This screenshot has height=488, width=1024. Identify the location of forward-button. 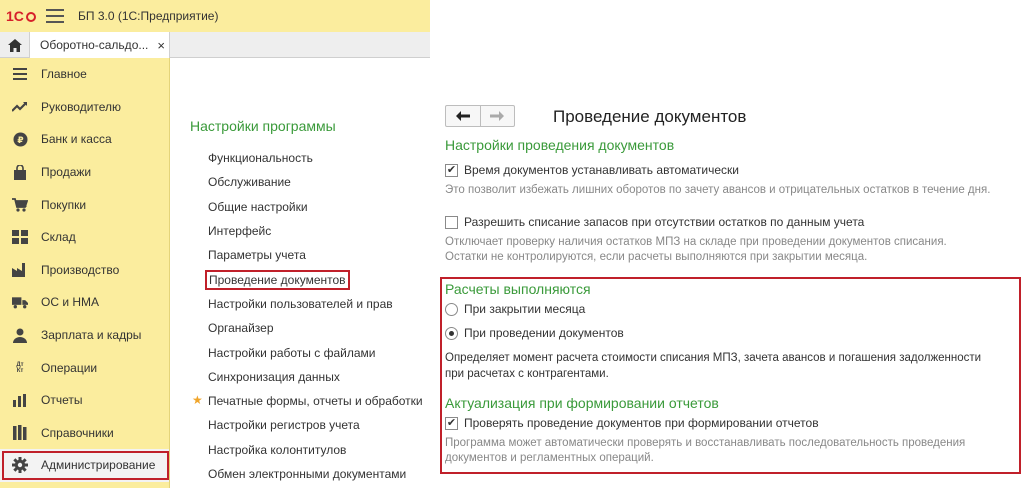
(498, 116).